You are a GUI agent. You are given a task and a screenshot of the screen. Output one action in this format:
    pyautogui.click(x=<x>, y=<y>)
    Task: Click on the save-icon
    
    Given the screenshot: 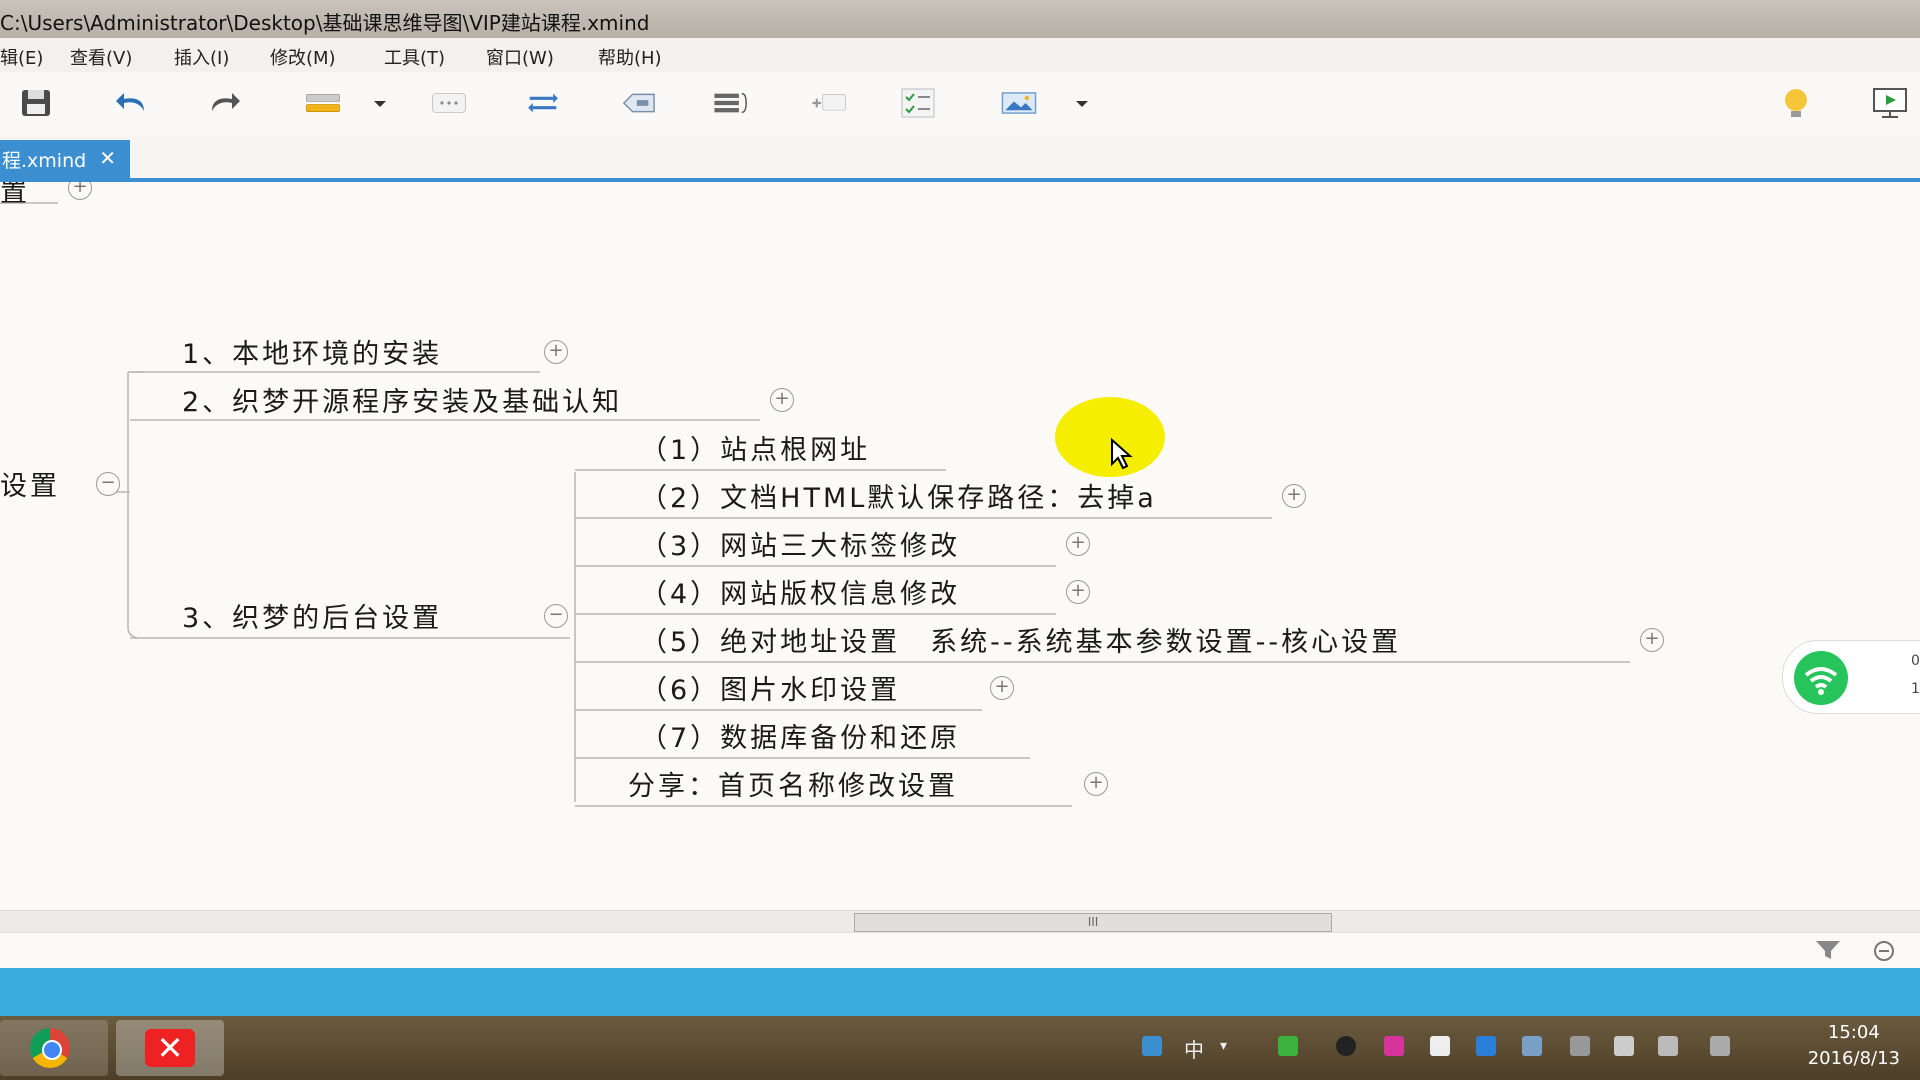 What is the action you would take?
    pyautogui.click(x=36, y=103)
    